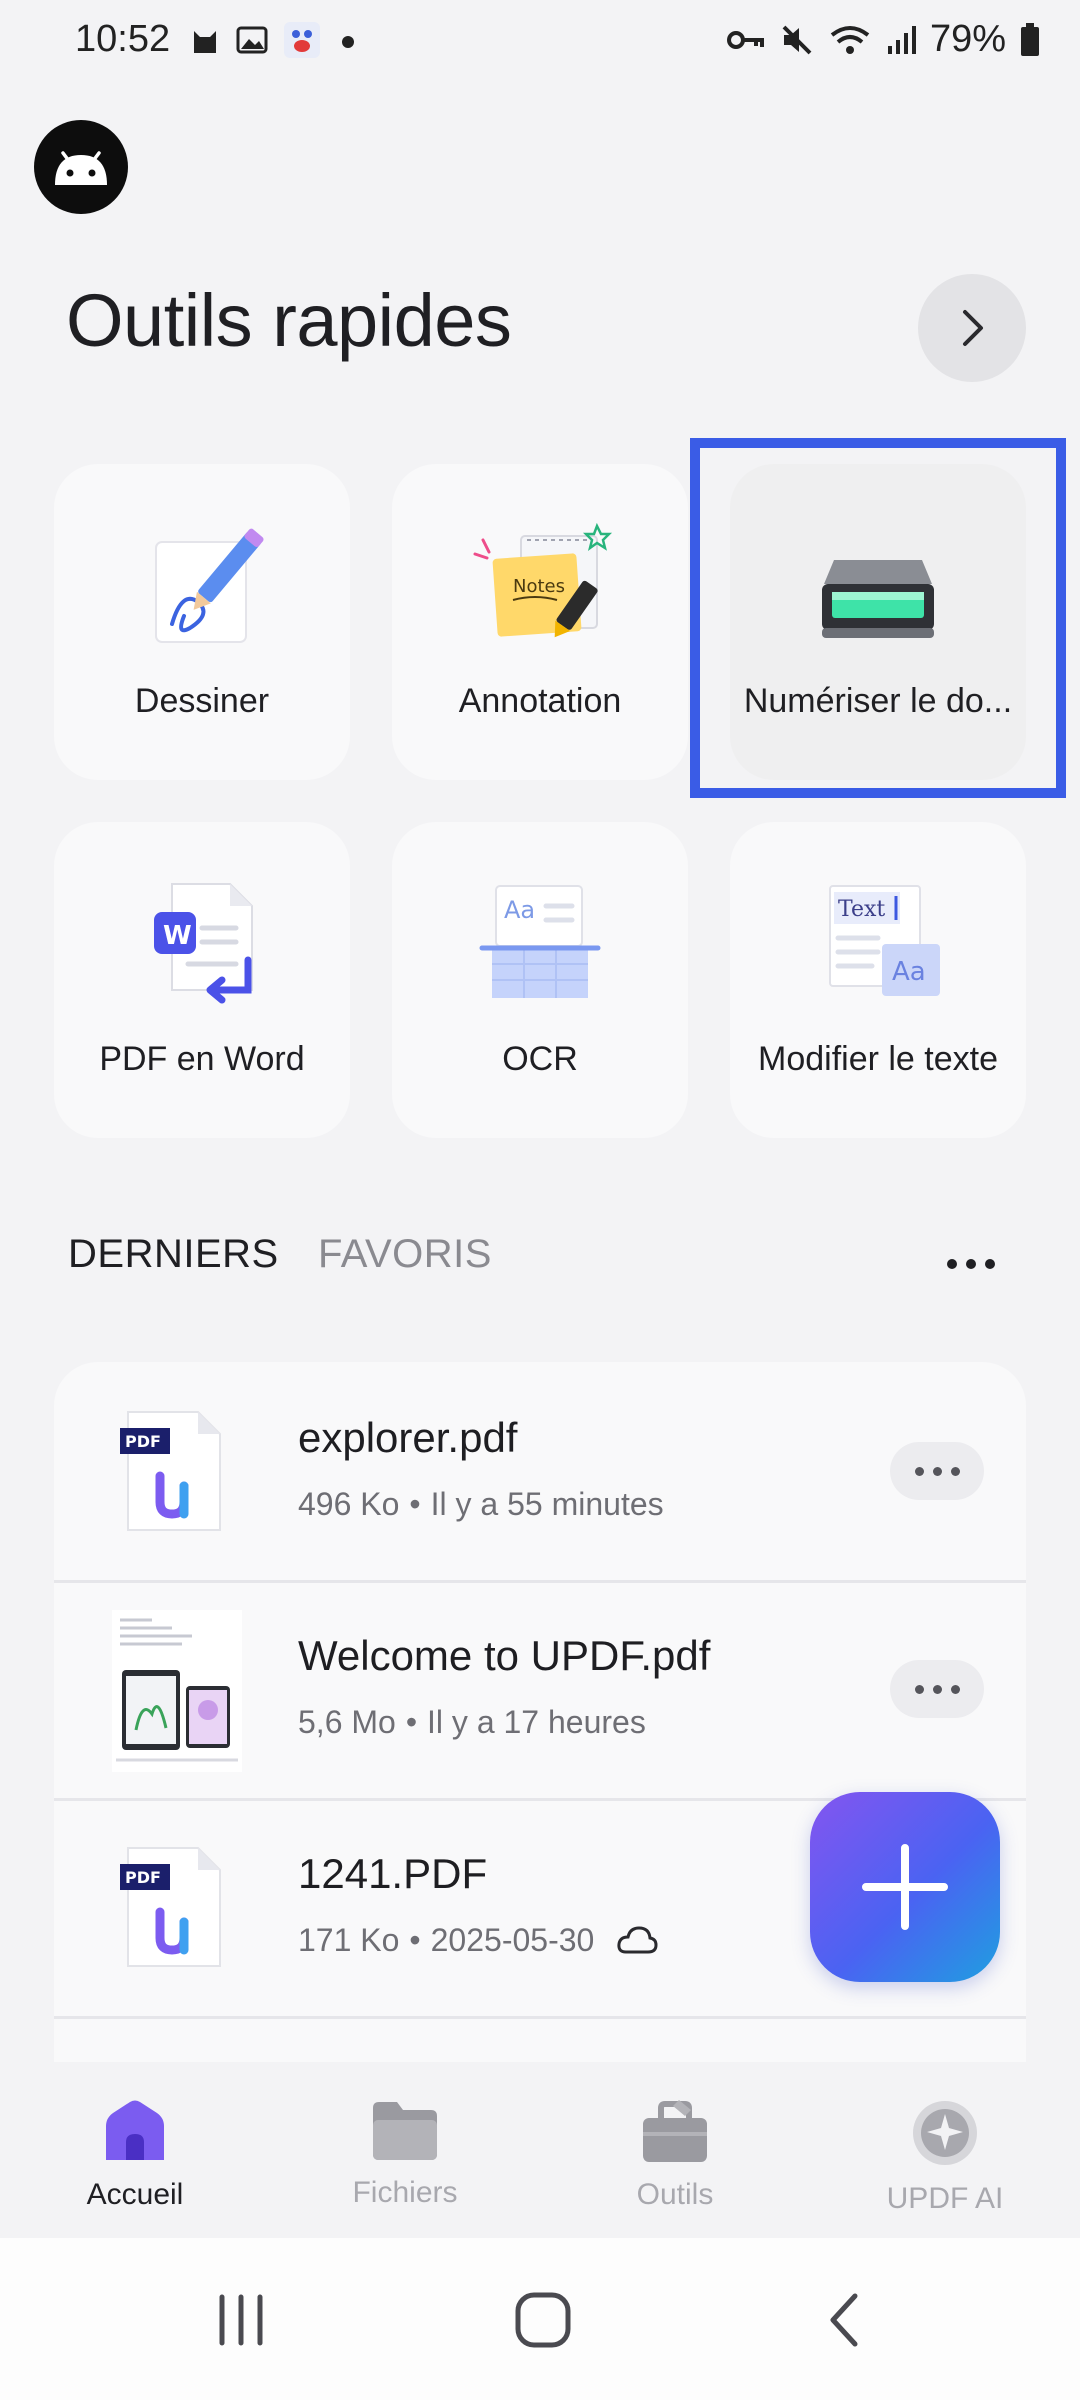 The width and height of the screenshot is (1080, 2400). Describe the element at coordinates (540, 2039) in the screenshot. I see `file-row` at that location.